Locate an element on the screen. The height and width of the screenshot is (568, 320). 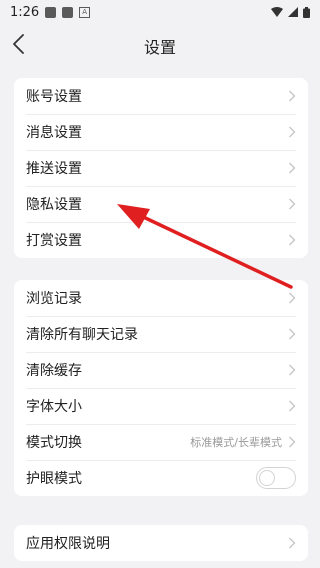
row-font-size: 字体大小 is located at coordinates (161, 406).